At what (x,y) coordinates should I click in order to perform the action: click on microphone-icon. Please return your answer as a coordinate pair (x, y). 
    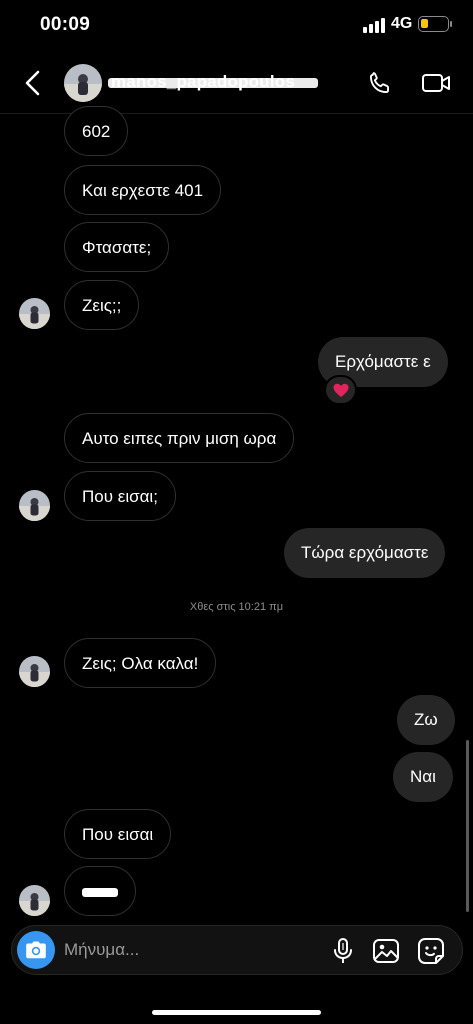
    Looking at the image, I should click on (343, 950).